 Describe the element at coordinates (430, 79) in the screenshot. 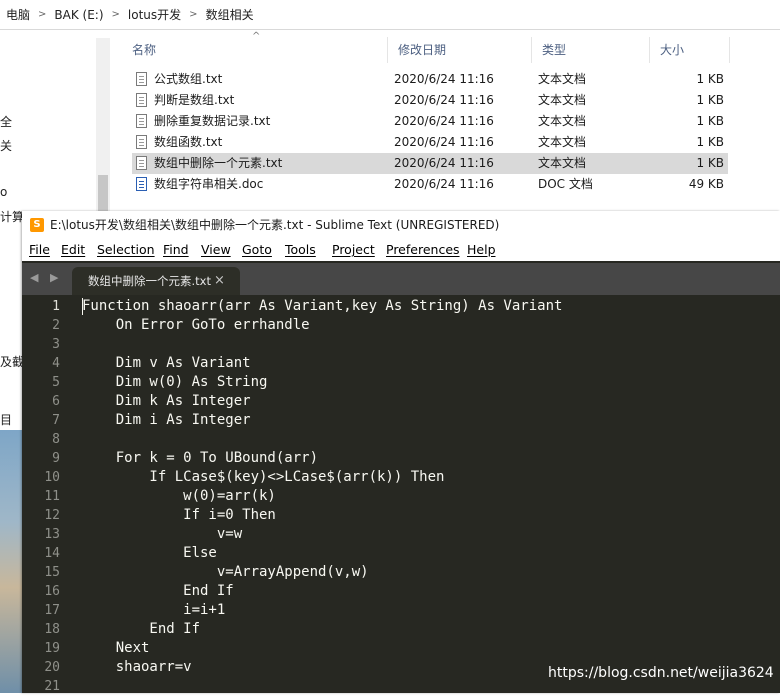

I see `file-row: 公式数组.txt 2020/6/24 11:16 文本文档 1 KB` at that location.